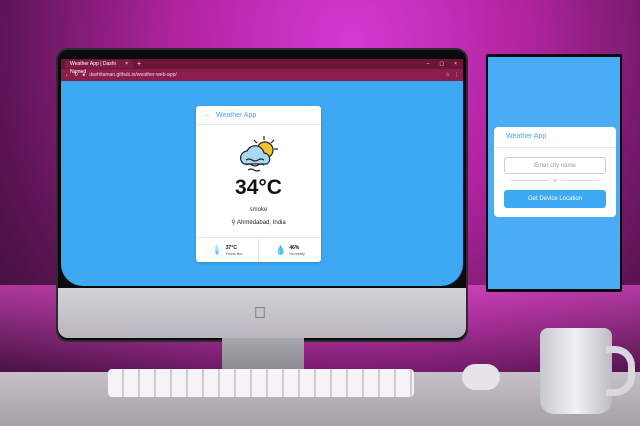 The width and height of the screenshot is (640, 426). Describe the element at coordinates (236, 115) in the screenshot. I see `app-title: Weather App` at that location.